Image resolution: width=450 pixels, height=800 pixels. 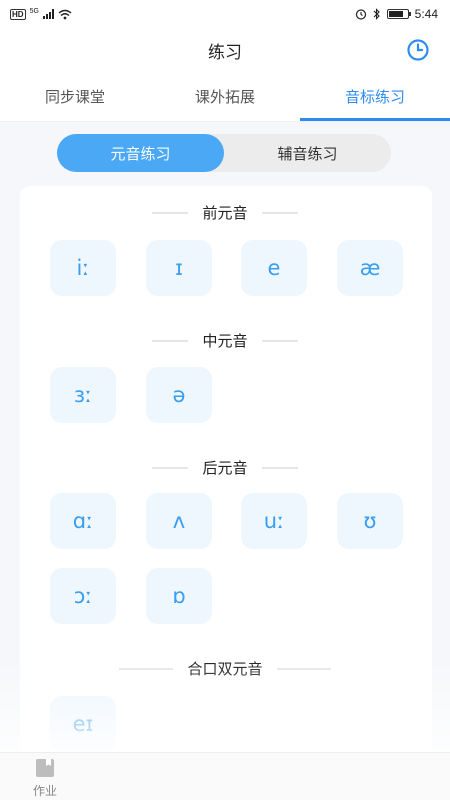 I want to click on section-label: 前元音, so click(x=225, y=213).